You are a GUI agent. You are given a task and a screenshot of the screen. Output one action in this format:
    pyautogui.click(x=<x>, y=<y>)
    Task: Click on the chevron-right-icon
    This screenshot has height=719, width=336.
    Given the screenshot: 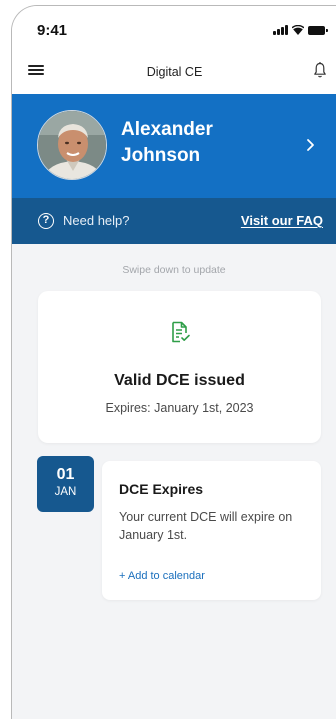 What is the action you would take?
    pyautogui.click(x=310, y=145)
    